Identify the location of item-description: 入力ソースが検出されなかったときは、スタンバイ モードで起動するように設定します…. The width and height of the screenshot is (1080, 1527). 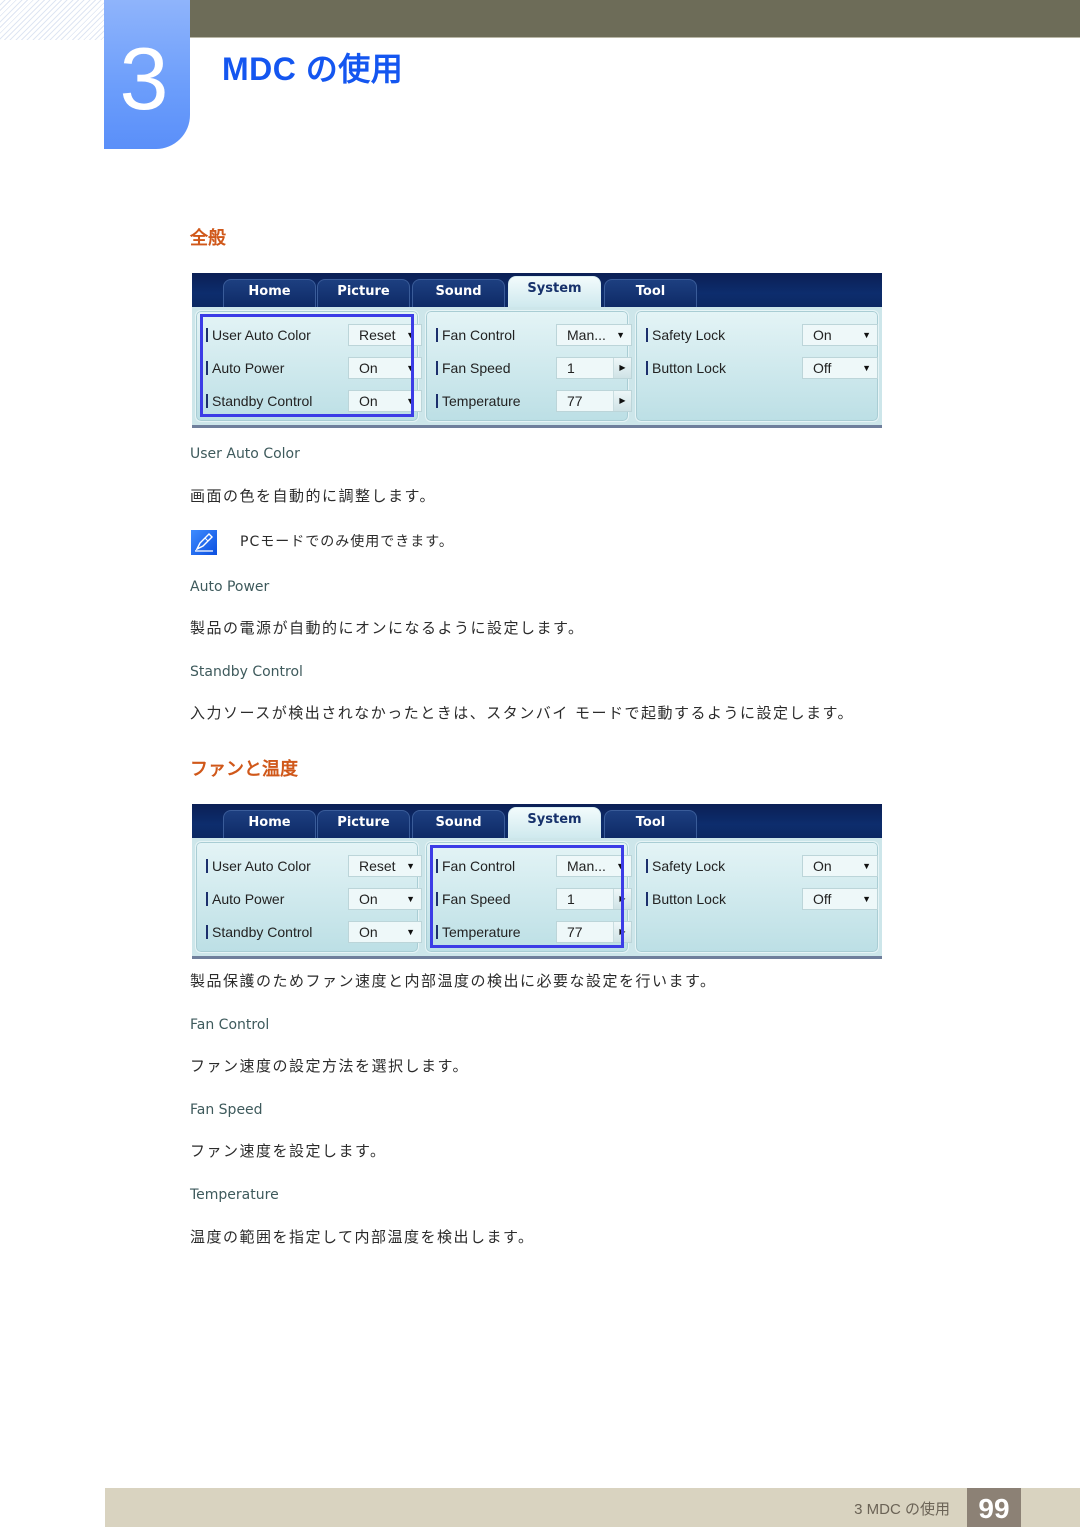
(522, 713).